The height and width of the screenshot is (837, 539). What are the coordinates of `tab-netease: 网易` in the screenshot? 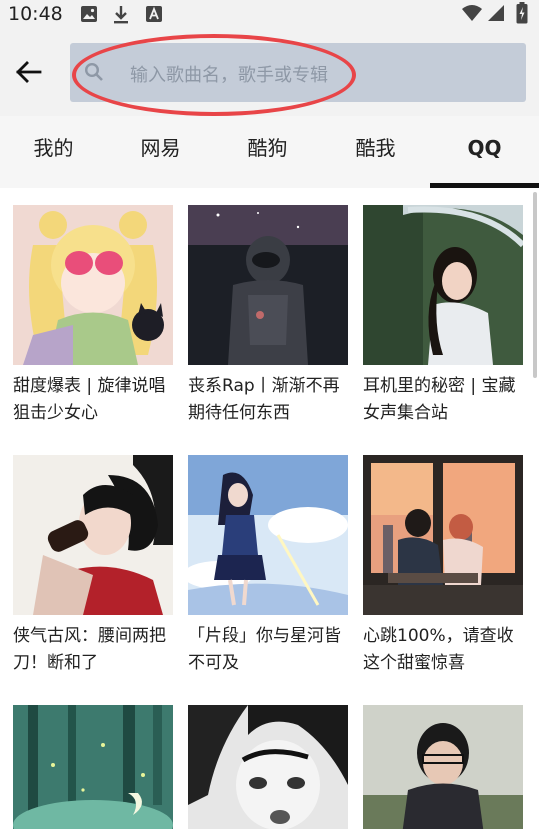 It's located at (160, 152).